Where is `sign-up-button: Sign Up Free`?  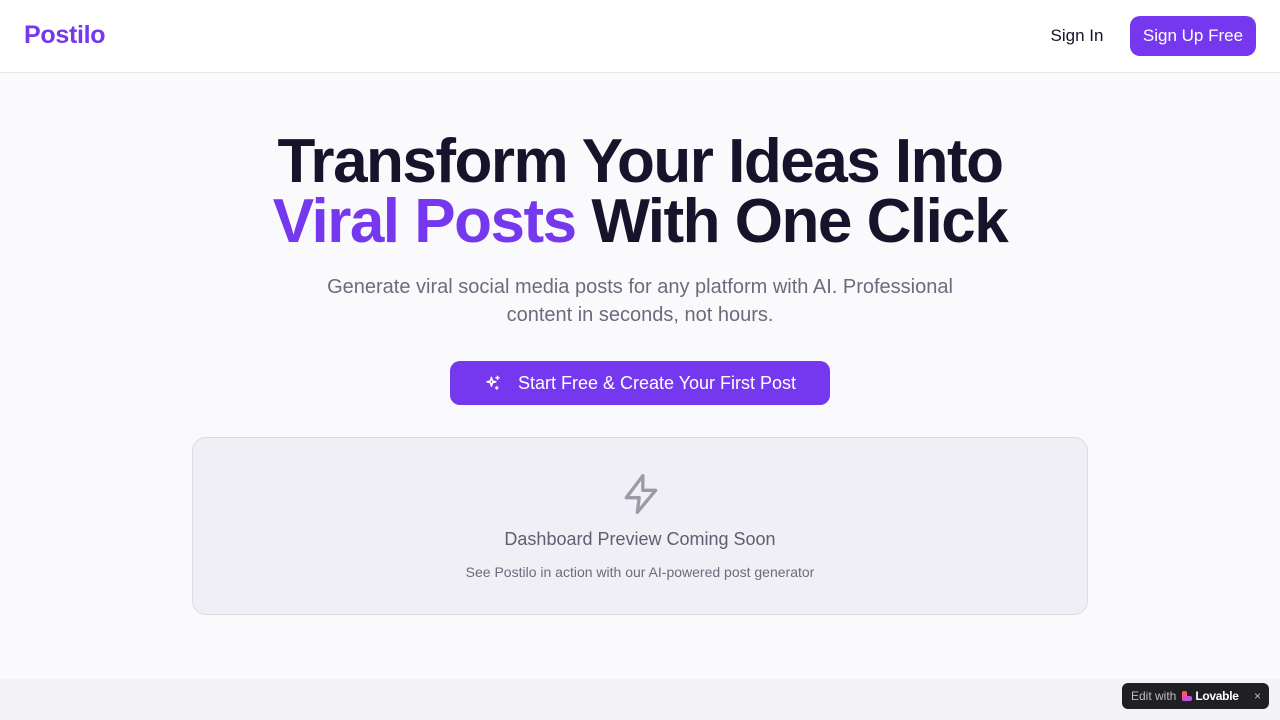 sign-up-button: Sign Up Free is located at coordinates (1193, 36).